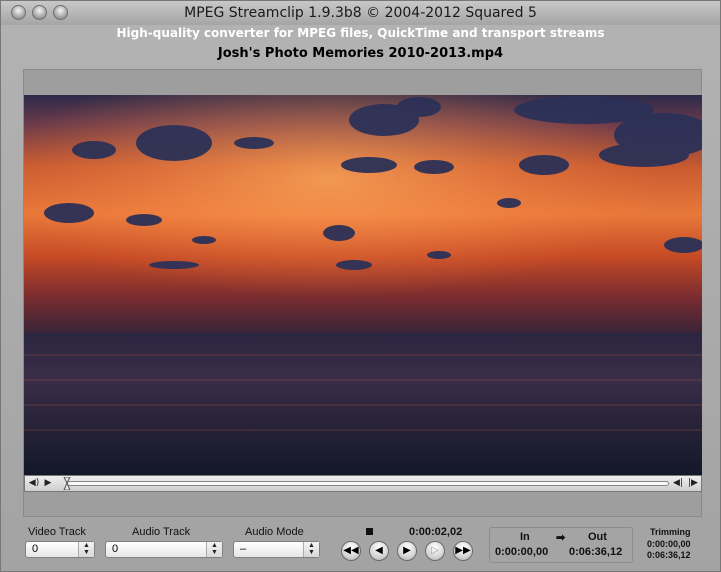 The image size is (721, 572). Describe the element at coordinates (669, 544) in the screenshot. I see `trimming-start: 0:00:00,00` at that location.